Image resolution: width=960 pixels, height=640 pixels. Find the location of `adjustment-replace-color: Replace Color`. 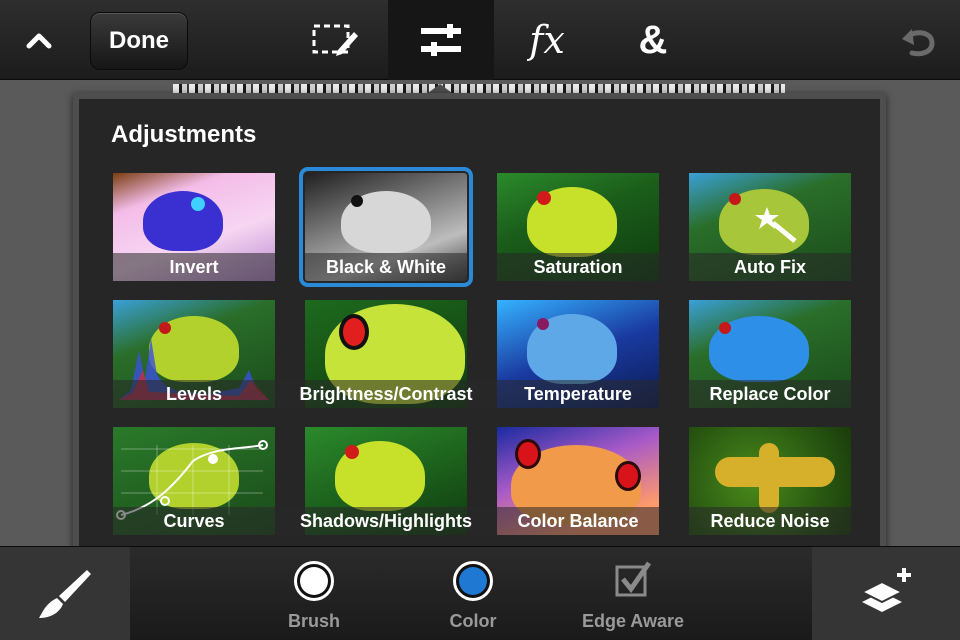

adjustment-replace-color: Replace Color is located at coordinates (770, 354).